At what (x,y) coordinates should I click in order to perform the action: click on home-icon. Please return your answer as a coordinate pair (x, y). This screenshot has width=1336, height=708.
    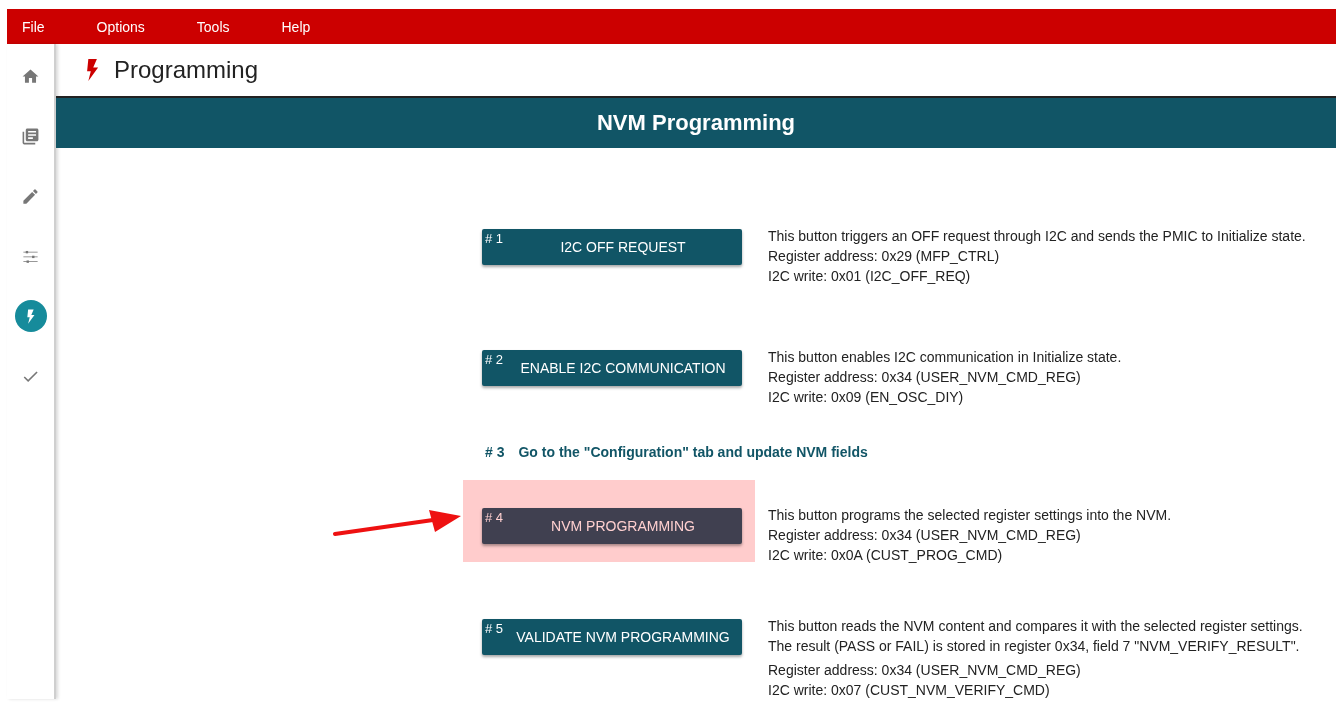
    Looking at the image, I should click on (30, 76).